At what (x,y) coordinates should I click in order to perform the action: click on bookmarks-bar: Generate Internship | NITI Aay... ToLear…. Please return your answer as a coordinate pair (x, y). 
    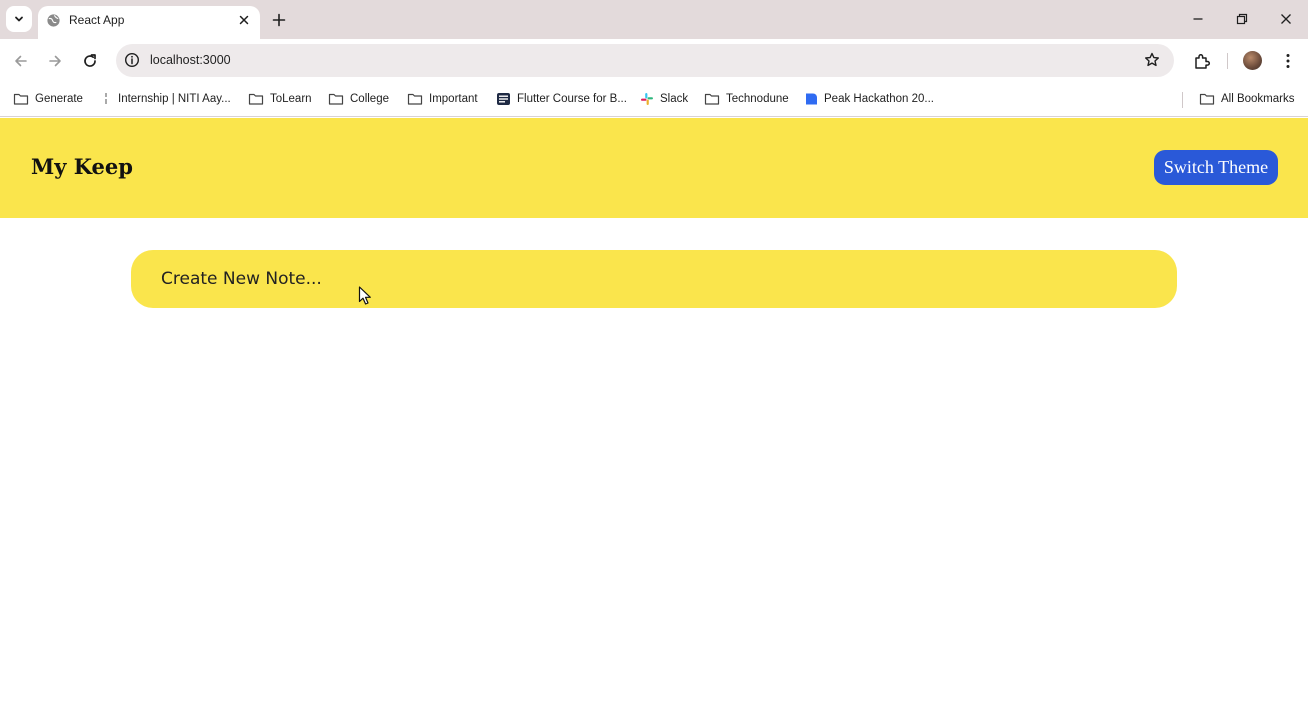
    Looking at the image, I should click on (654, 100).